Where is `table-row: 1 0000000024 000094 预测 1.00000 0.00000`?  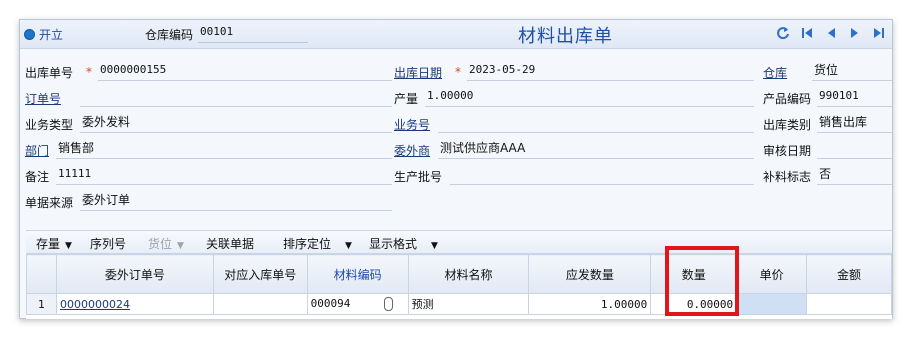
table-row: 1 0000000024 000094 预测 1.00000 0.00000 is located at coordinates (459, 304).